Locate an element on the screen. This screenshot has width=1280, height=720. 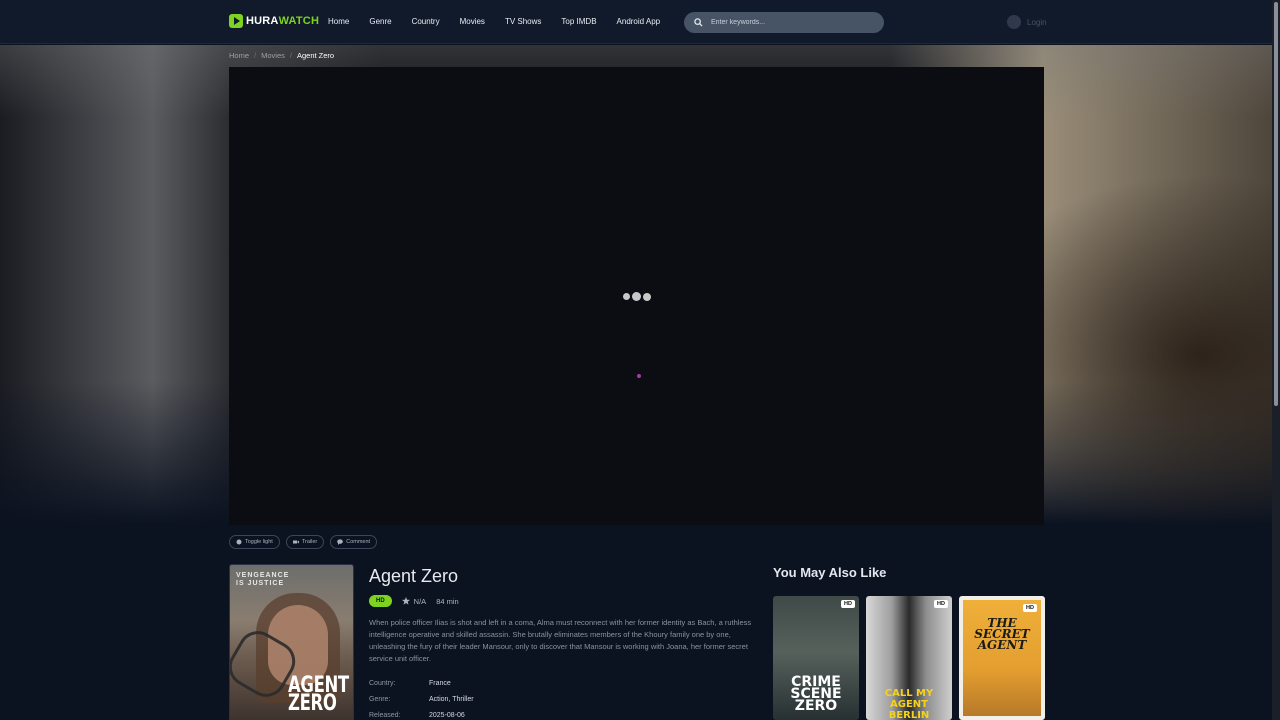
star-icon is located at coordinates (405, 601).